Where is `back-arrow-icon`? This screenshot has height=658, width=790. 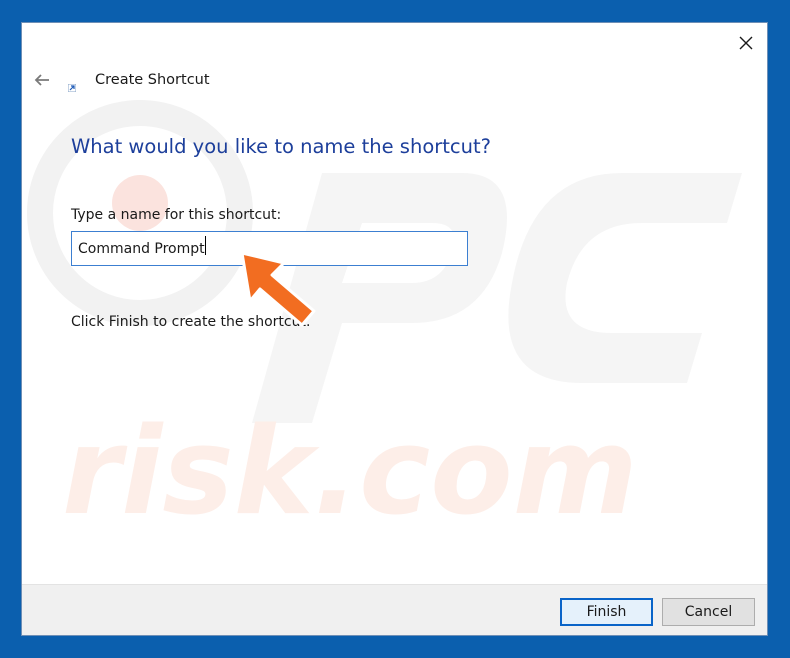 back-arrow-icon is located at coordinates (41, 80).